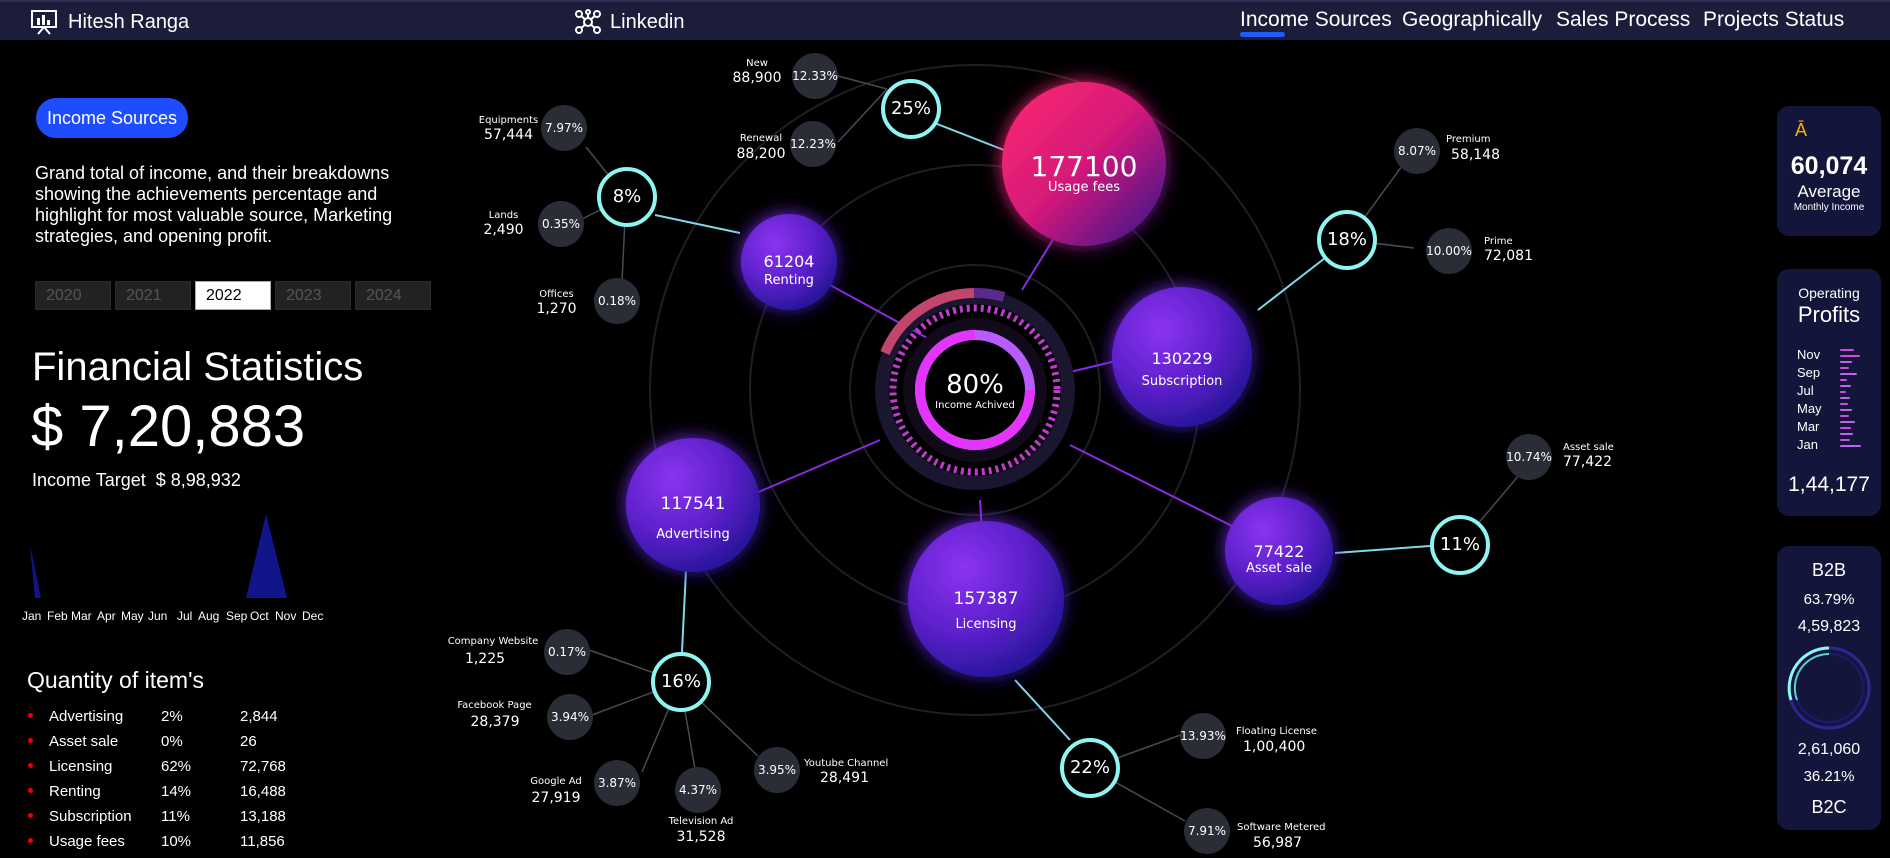 The width and height of the screenshot is (1890, 858). What do you see at coordinates (777, 770) in the screenshot?
I see `detail-pct: 3.95%` at bounding box center [777, 770].